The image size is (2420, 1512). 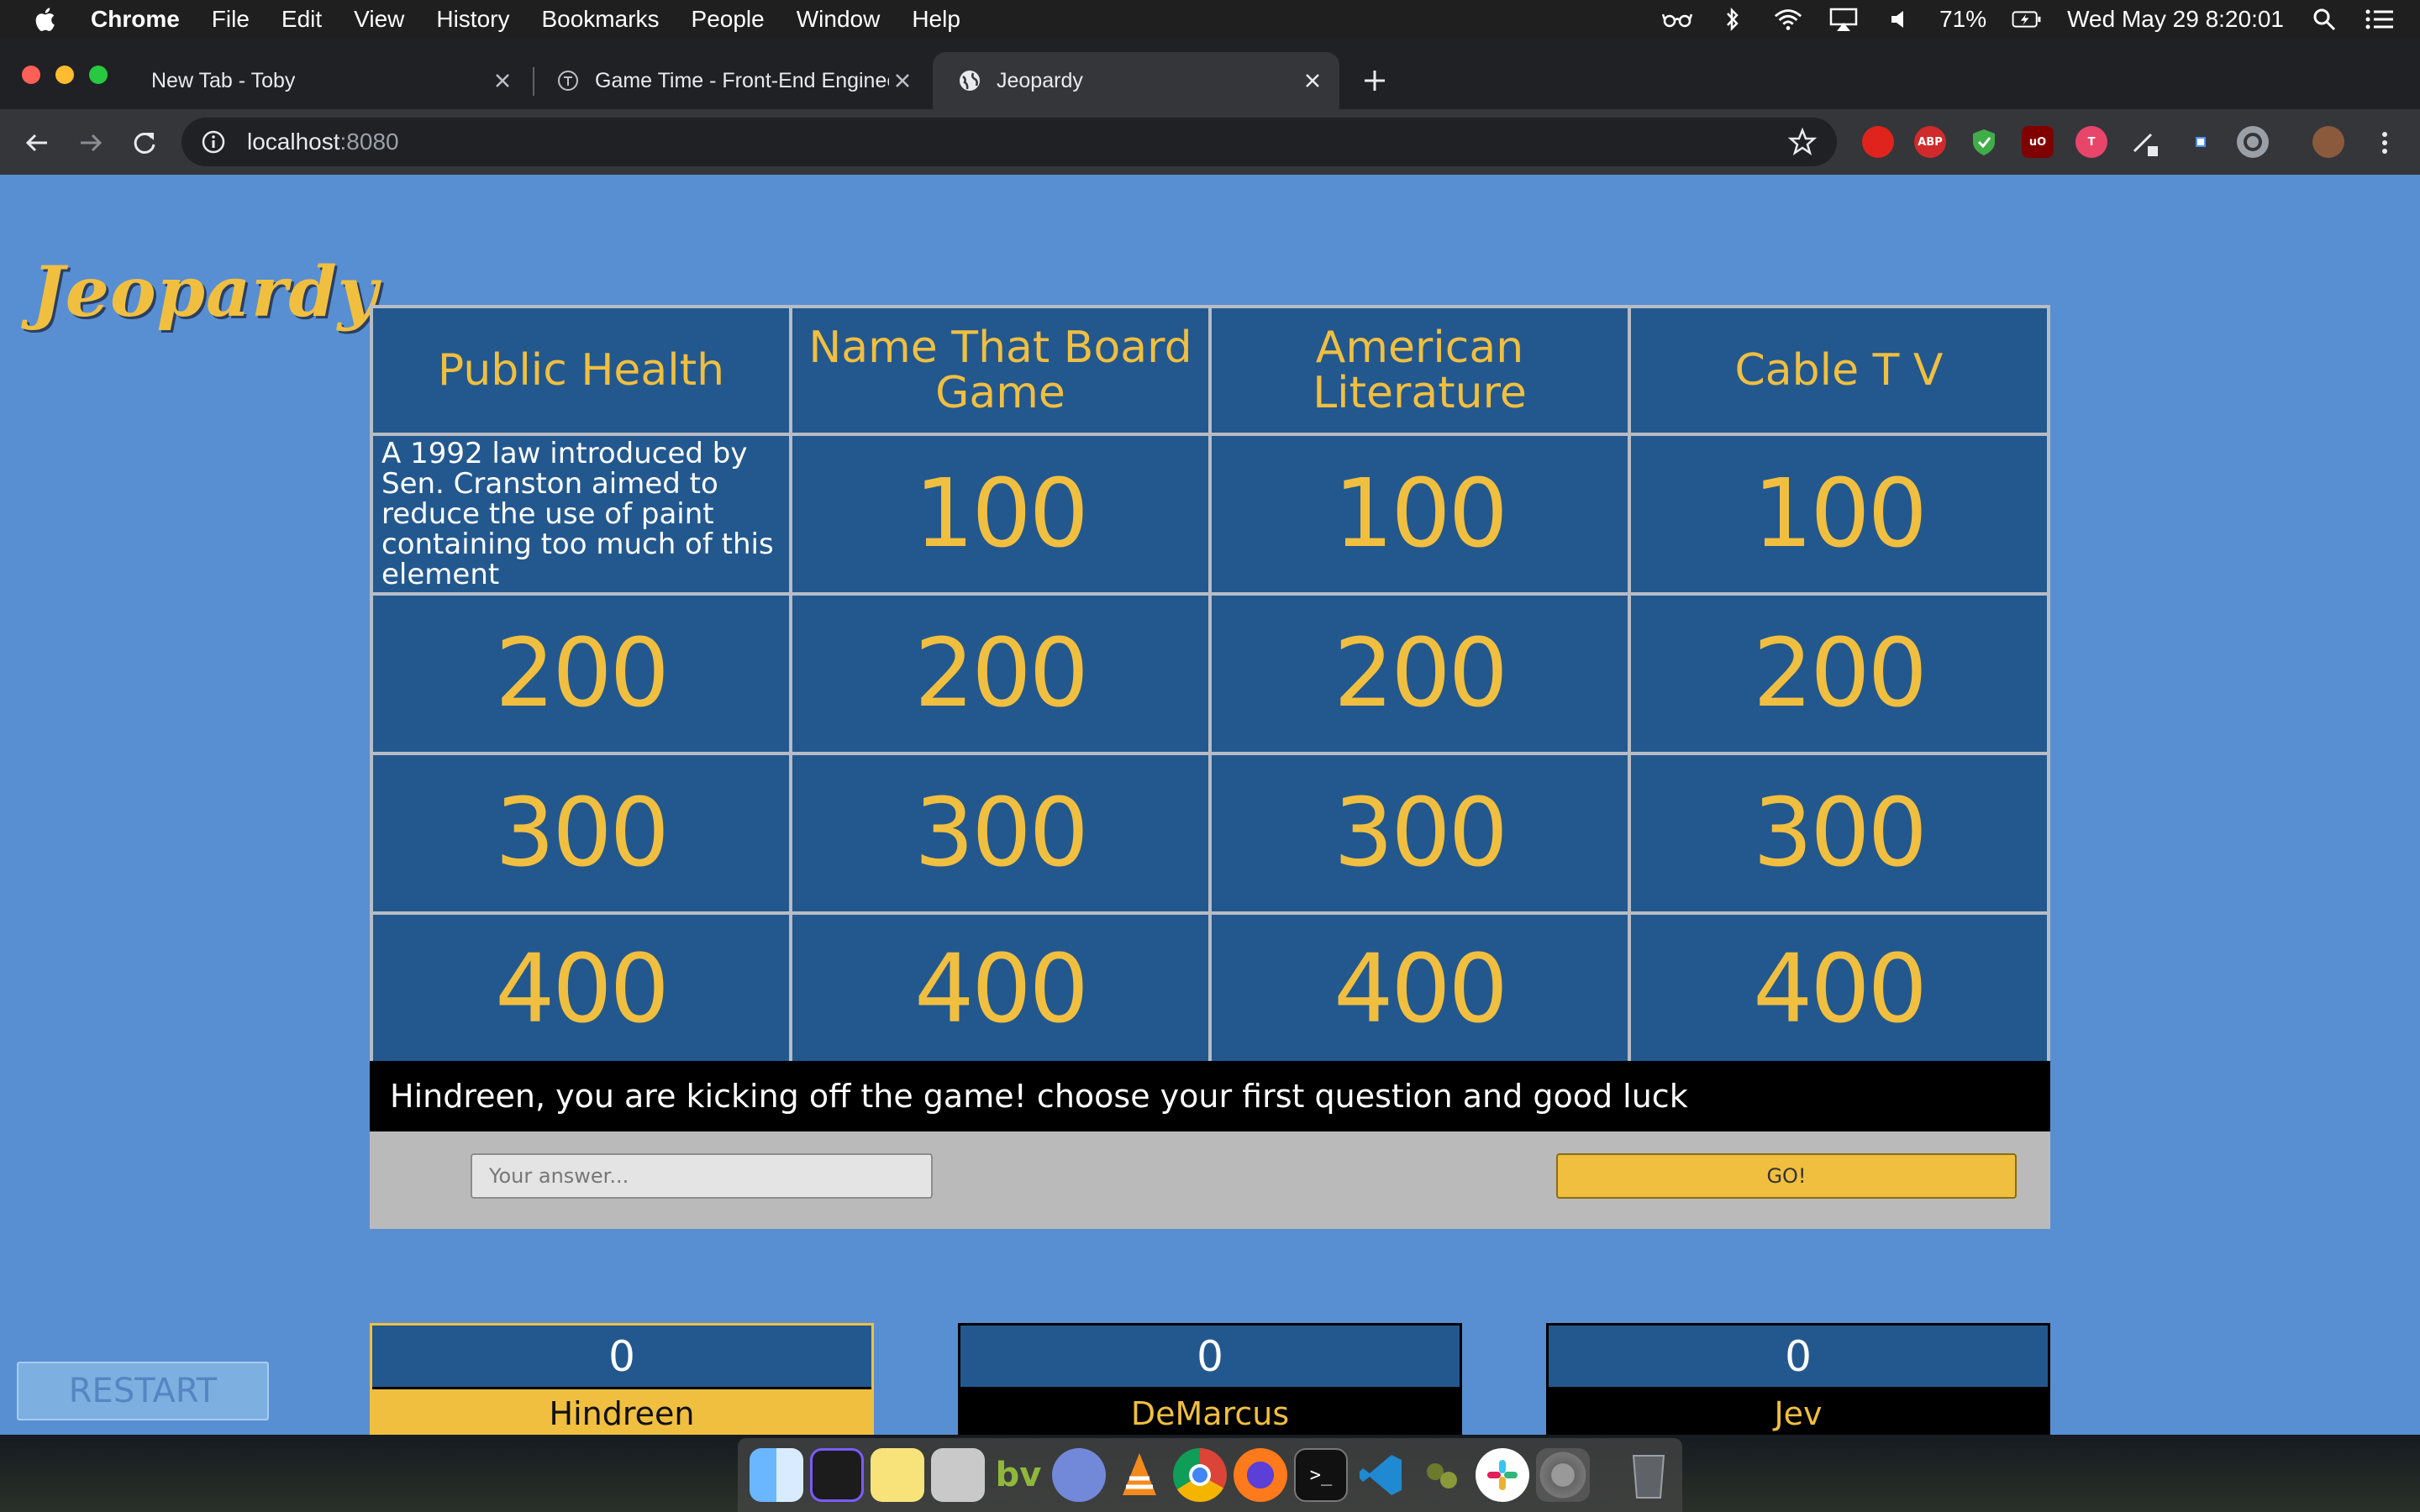 I want to click on vlc-icon, so click(x=1139, y=1475).